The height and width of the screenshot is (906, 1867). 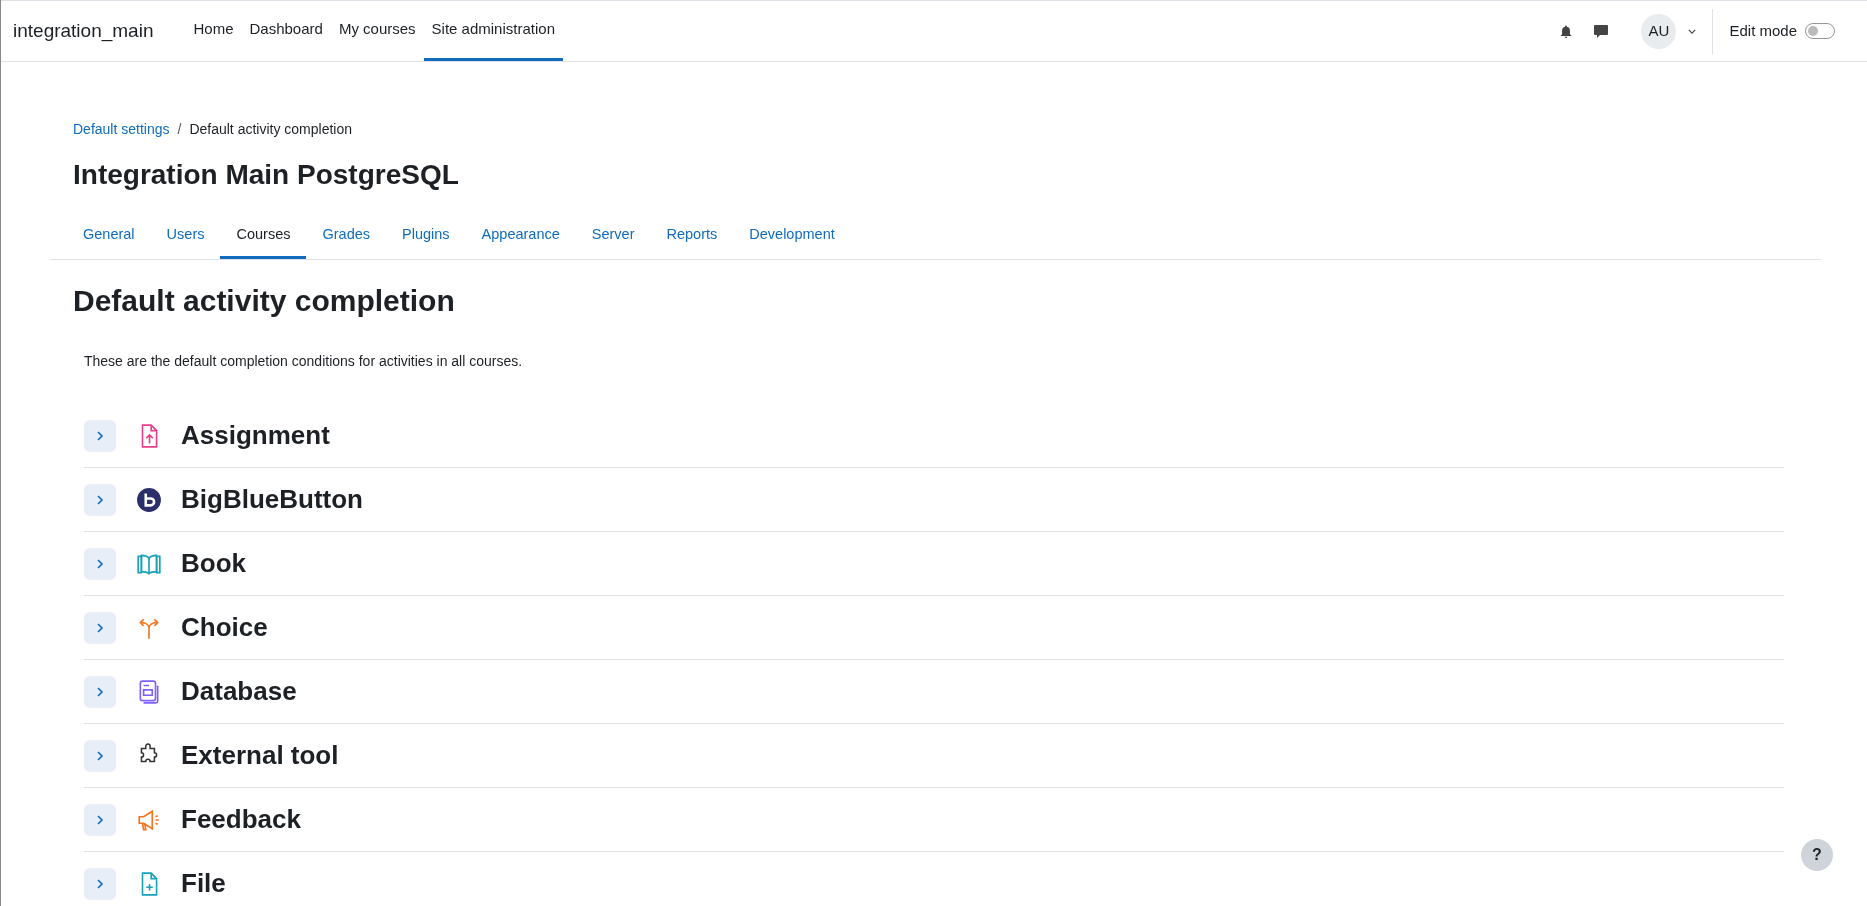 I want to click on activity-name: BigBlueButton, so click(x=272, y=499).